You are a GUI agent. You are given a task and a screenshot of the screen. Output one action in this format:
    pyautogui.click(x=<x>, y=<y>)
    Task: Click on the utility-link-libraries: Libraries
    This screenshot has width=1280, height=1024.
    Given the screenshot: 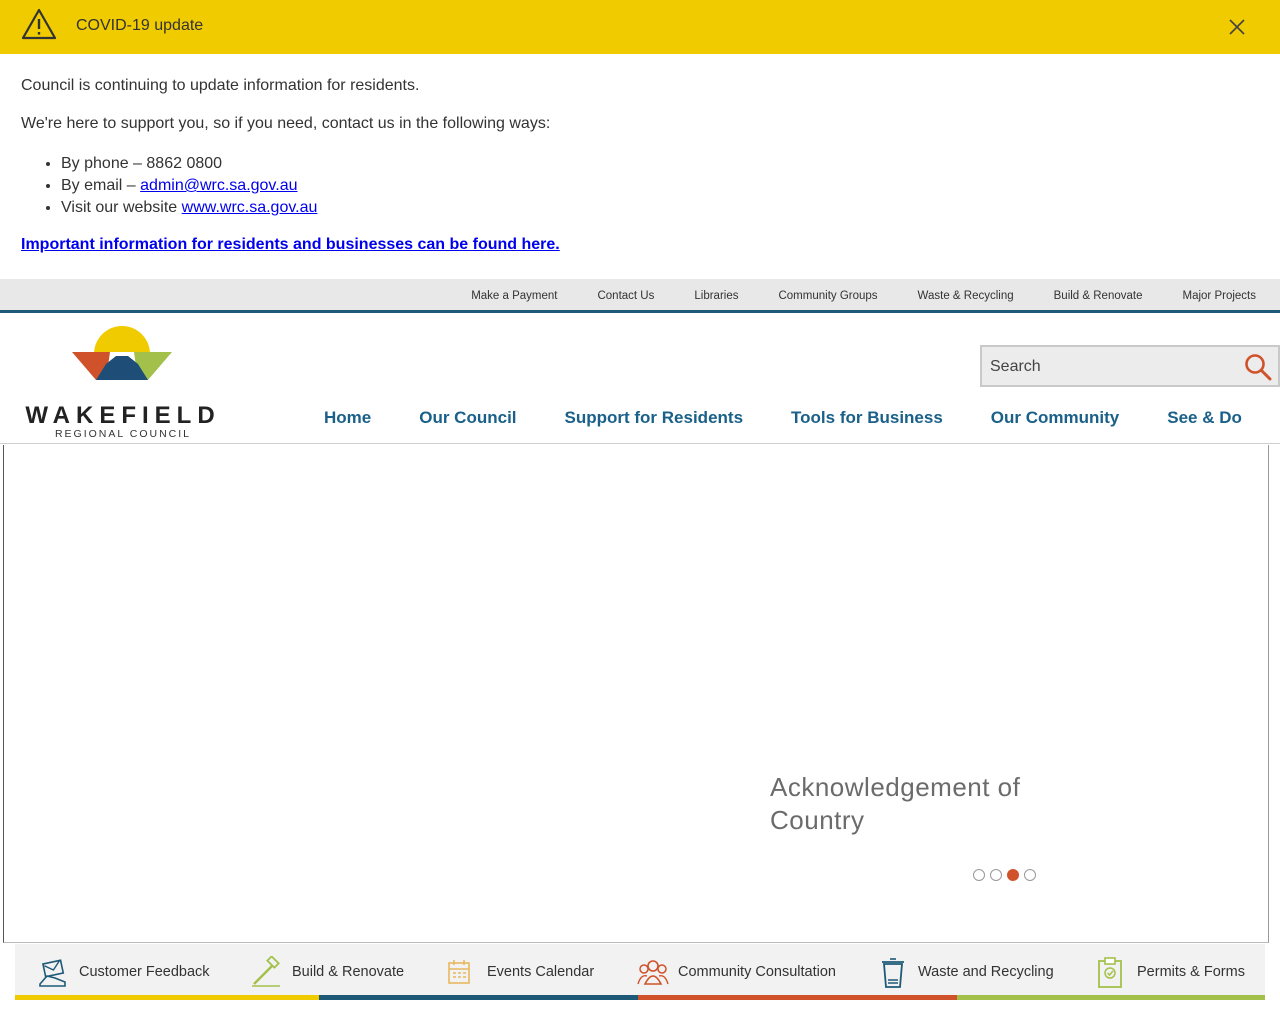 What is the action you would take?
    pyautogui.click(x=716, y=296)
    